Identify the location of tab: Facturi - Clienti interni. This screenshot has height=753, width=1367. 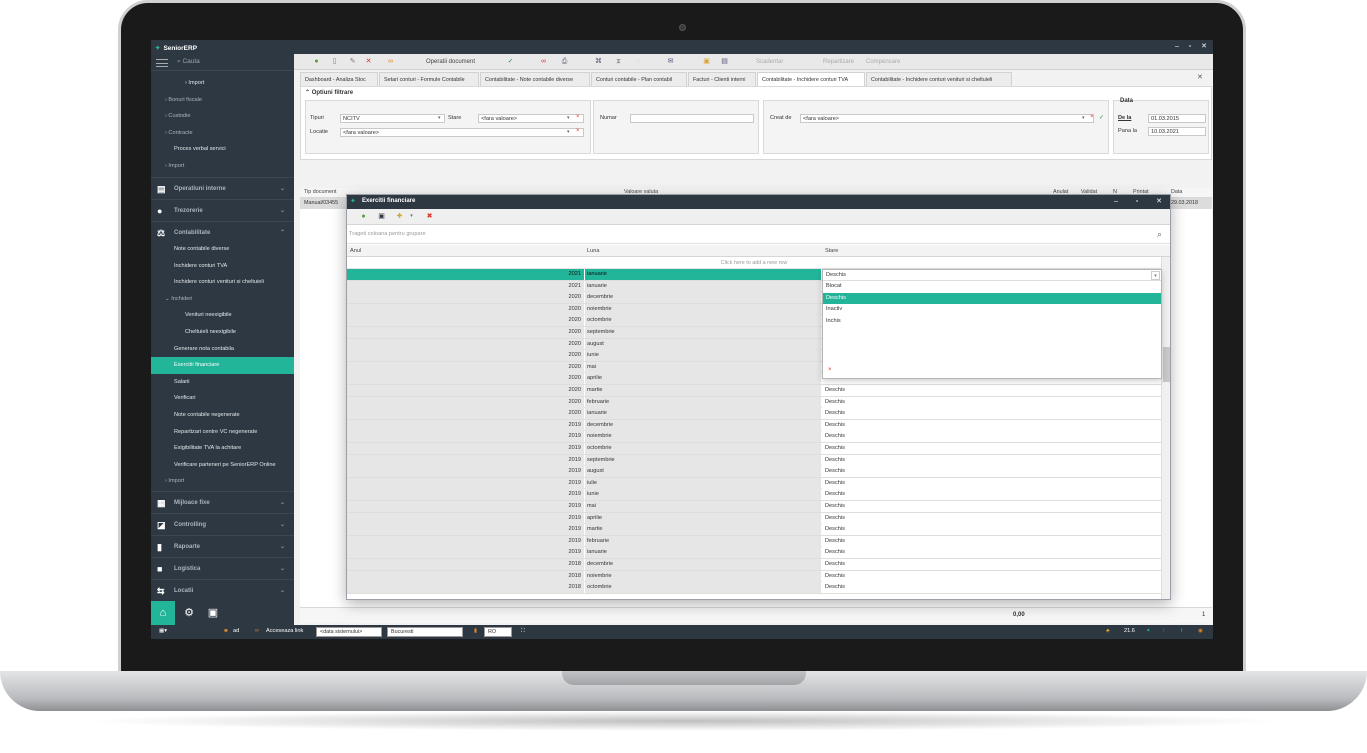
(722, 79).